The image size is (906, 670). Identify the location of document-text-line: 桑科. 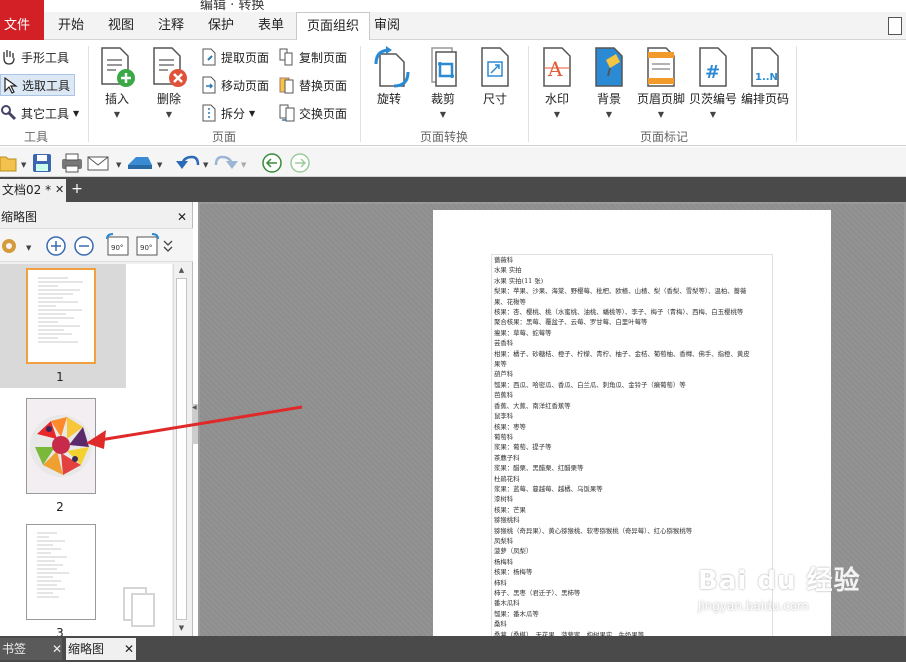
(500, 624).